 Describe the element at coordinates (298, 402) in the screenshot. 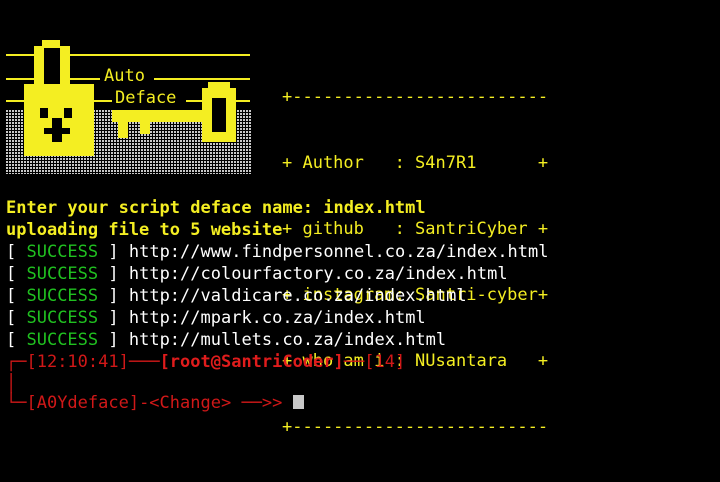

I see `terminal-cursor` at that location.